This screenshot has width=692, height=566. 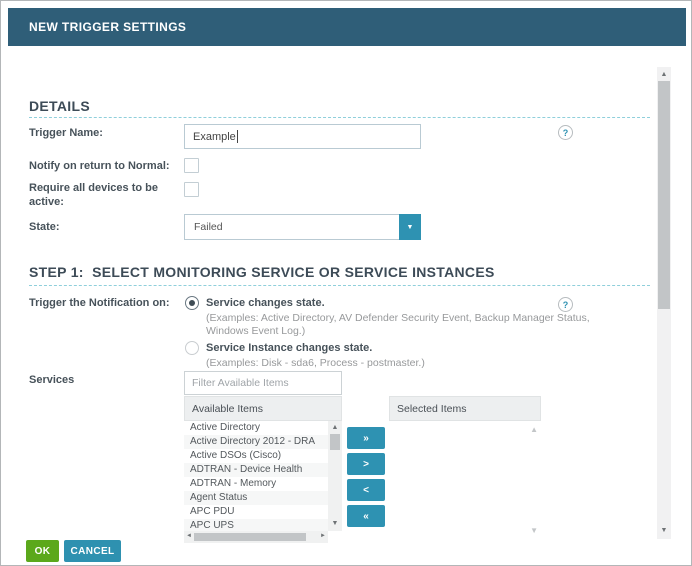 What do you see at coordinates (191, 165) in the screenshot?
I see `notify-normal-checkbox` at bounding box center [191, 165].